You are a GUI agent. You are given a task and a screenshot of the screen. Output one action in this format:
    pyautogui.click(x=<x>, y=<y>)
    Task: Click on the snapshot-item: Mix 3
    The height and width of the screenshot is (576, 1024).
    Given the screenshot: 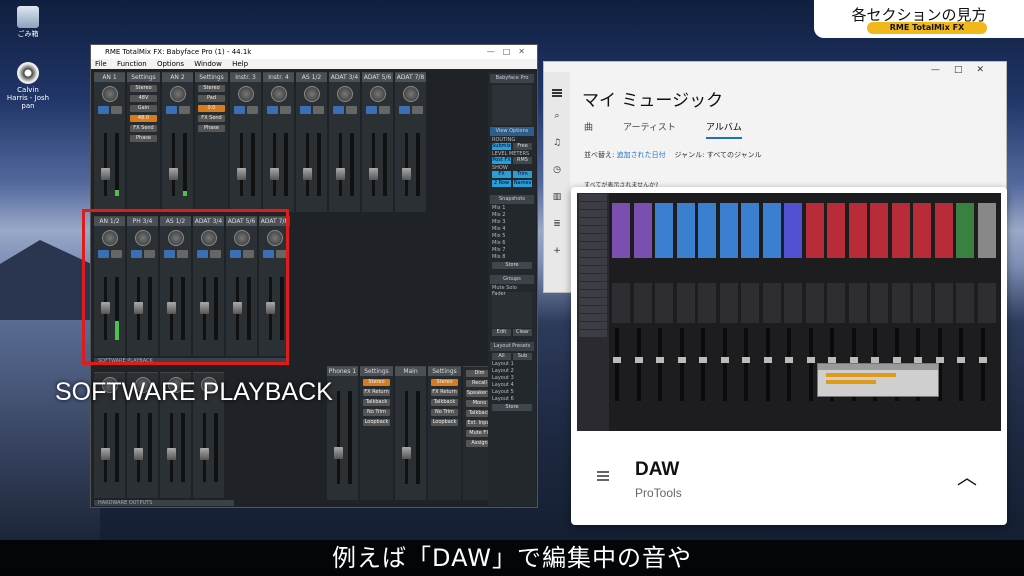 What is the action you would take?
    pyautogui.click(x=512, y=222)
    